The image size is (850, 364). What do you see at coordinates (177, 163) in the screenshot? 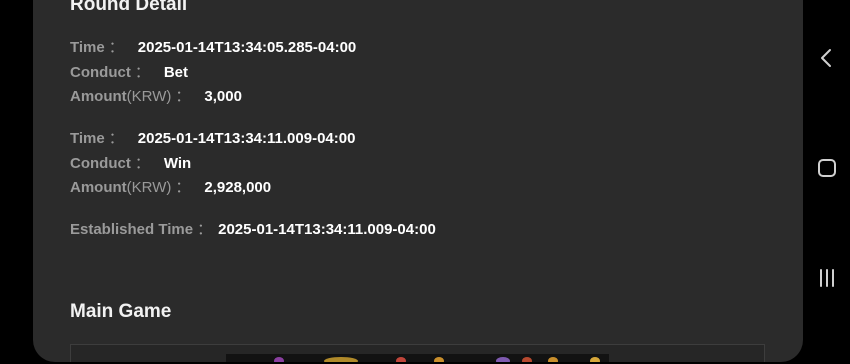
I see `conduct-value: Win` at bounding box center [177, 163].